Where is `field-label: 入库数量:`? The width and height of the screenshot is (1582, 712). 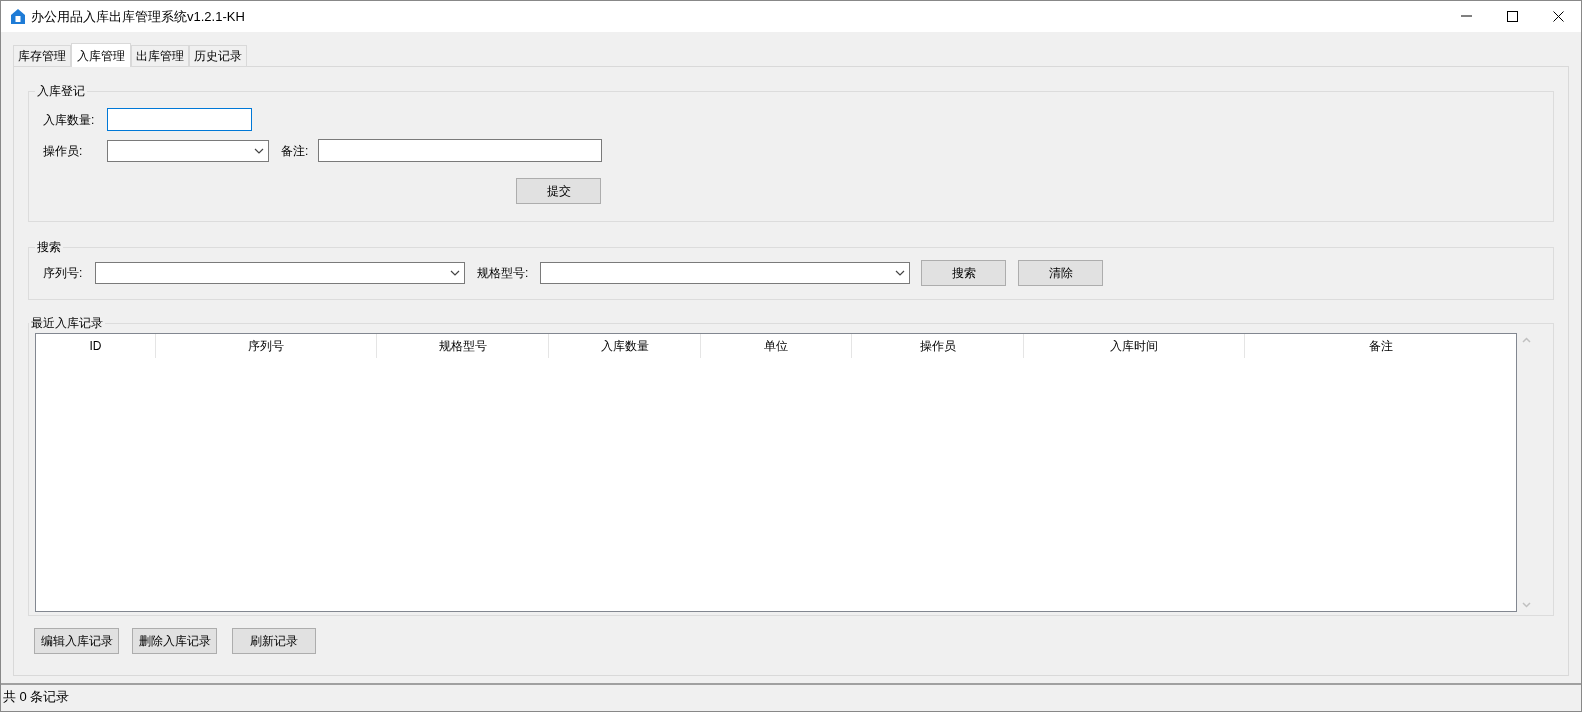 field-label: 入库数量: is located at coordinates (69, 120).